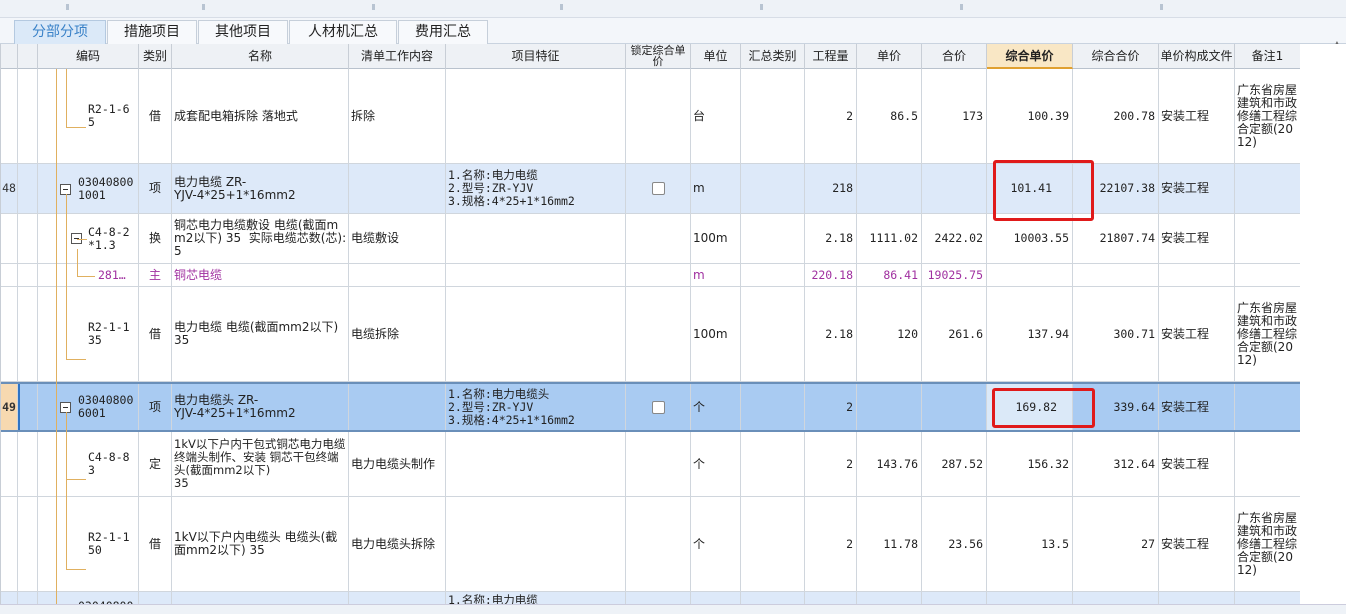  I want to click on header-quantity: 工程量, so click(831, 56).